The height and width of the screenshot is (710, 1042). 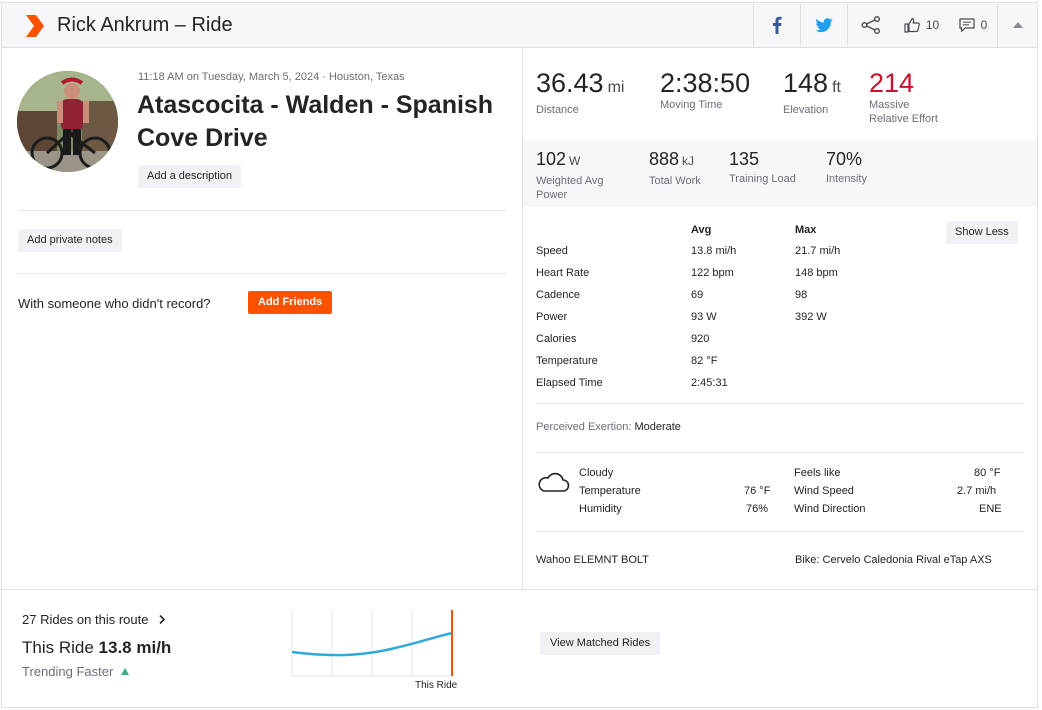 I want to click on weather-humidity-label: Humidity, so click(x=600, y=509).